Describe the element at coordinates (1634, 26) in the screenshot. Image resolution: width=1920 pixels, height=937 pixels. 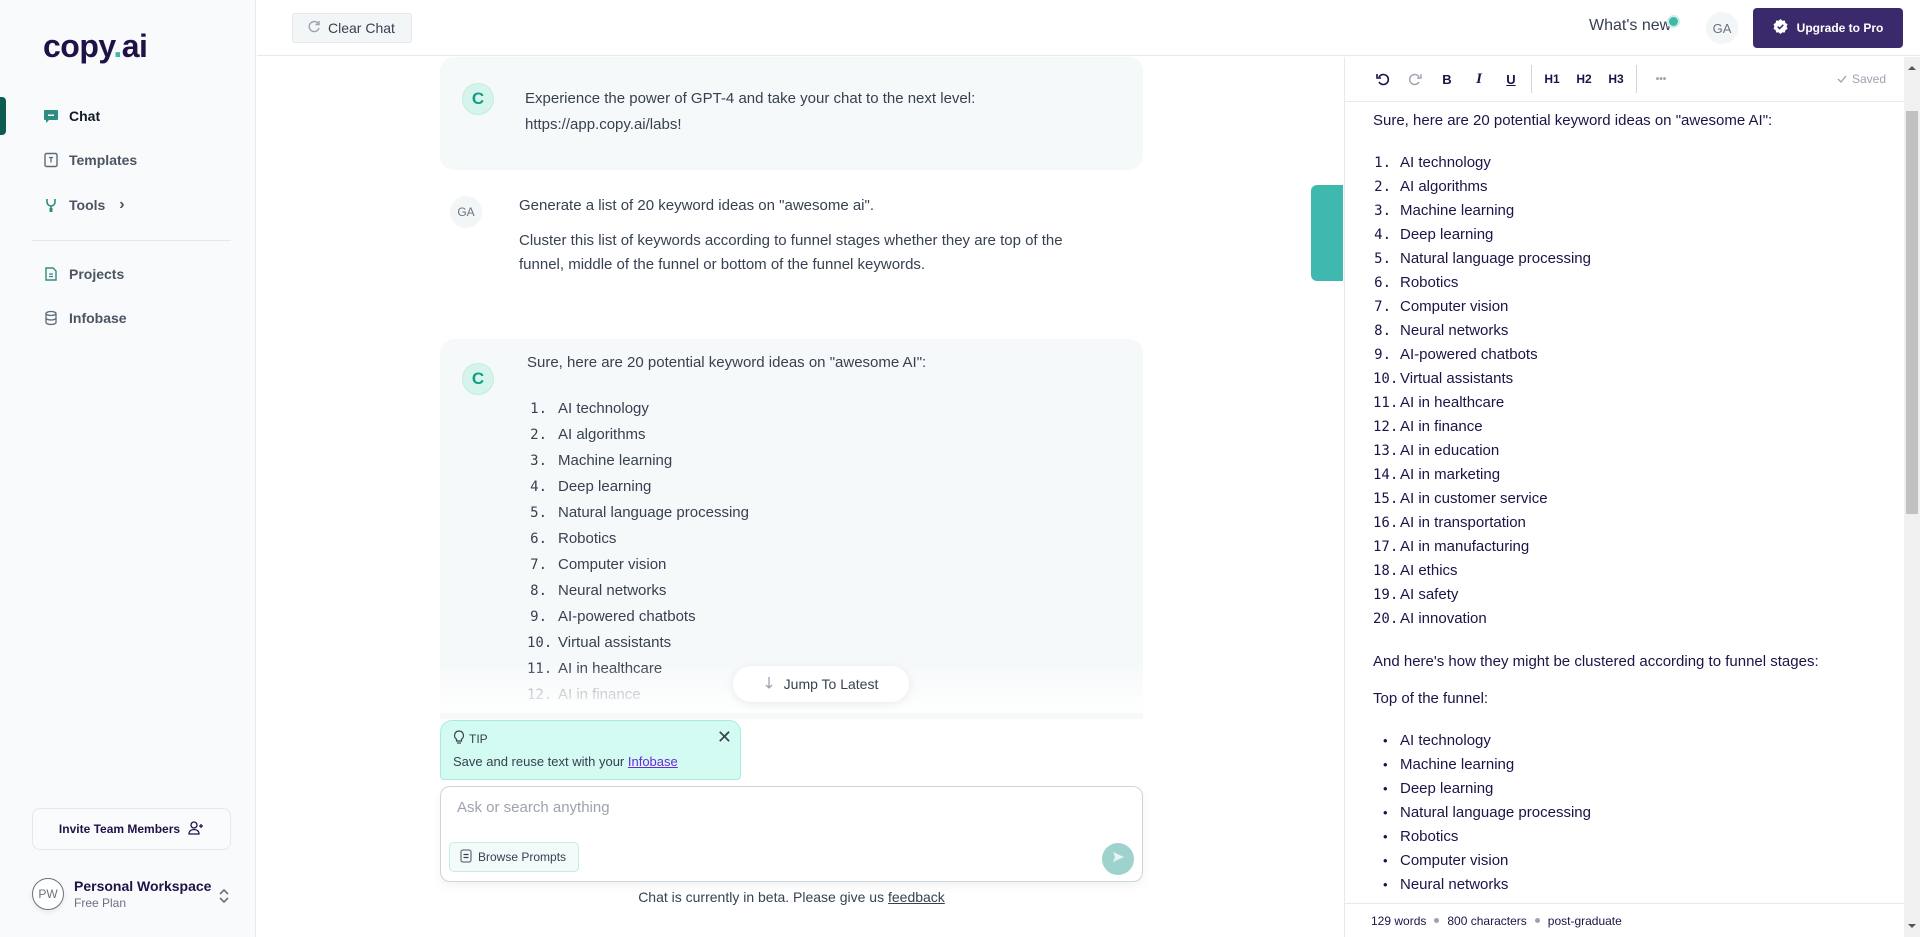
I see `whats-new-link: What's new` at that location.